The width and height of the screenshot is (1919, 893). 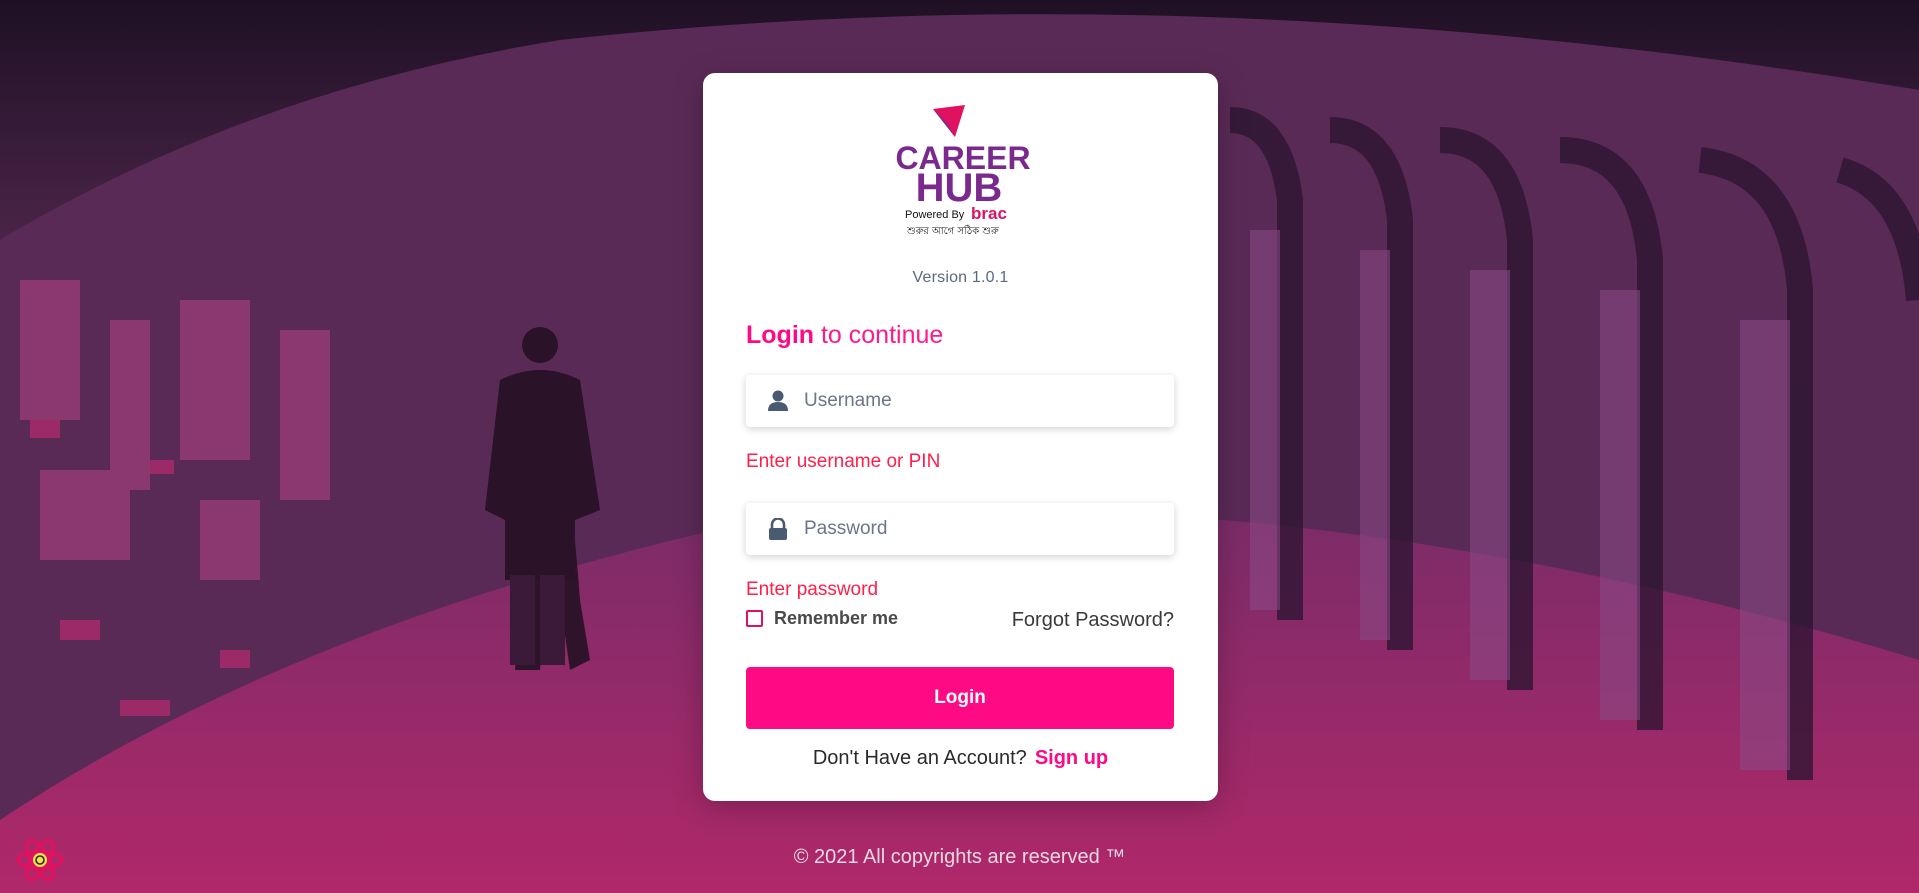 What do you see at coordinates (879, 335) in the screenshot?
I see `login-heading-rest: to continue` at bounding box center [879, 335].